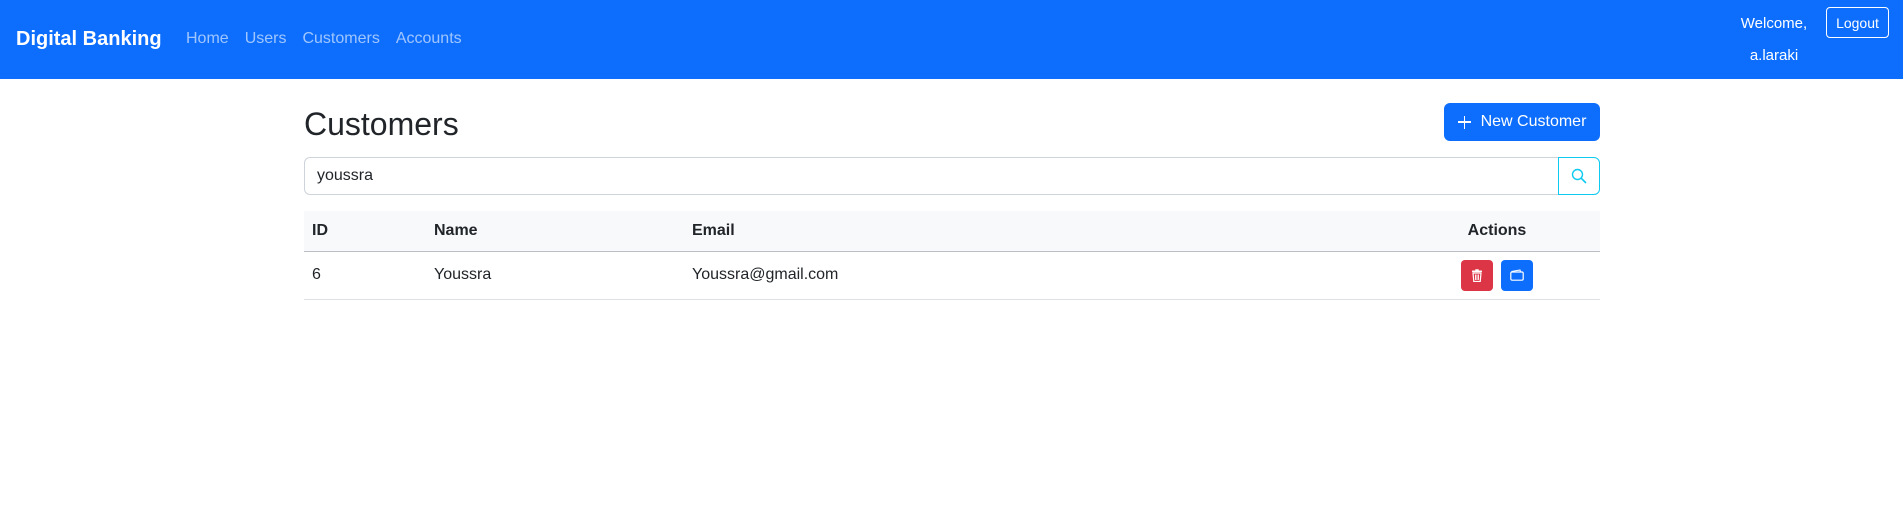 This screenshot has height=529, width=1903. Describe the element at coordinates (429, 39) in the screenshot. I see `nav-link-accounts: Accounts` at that location.